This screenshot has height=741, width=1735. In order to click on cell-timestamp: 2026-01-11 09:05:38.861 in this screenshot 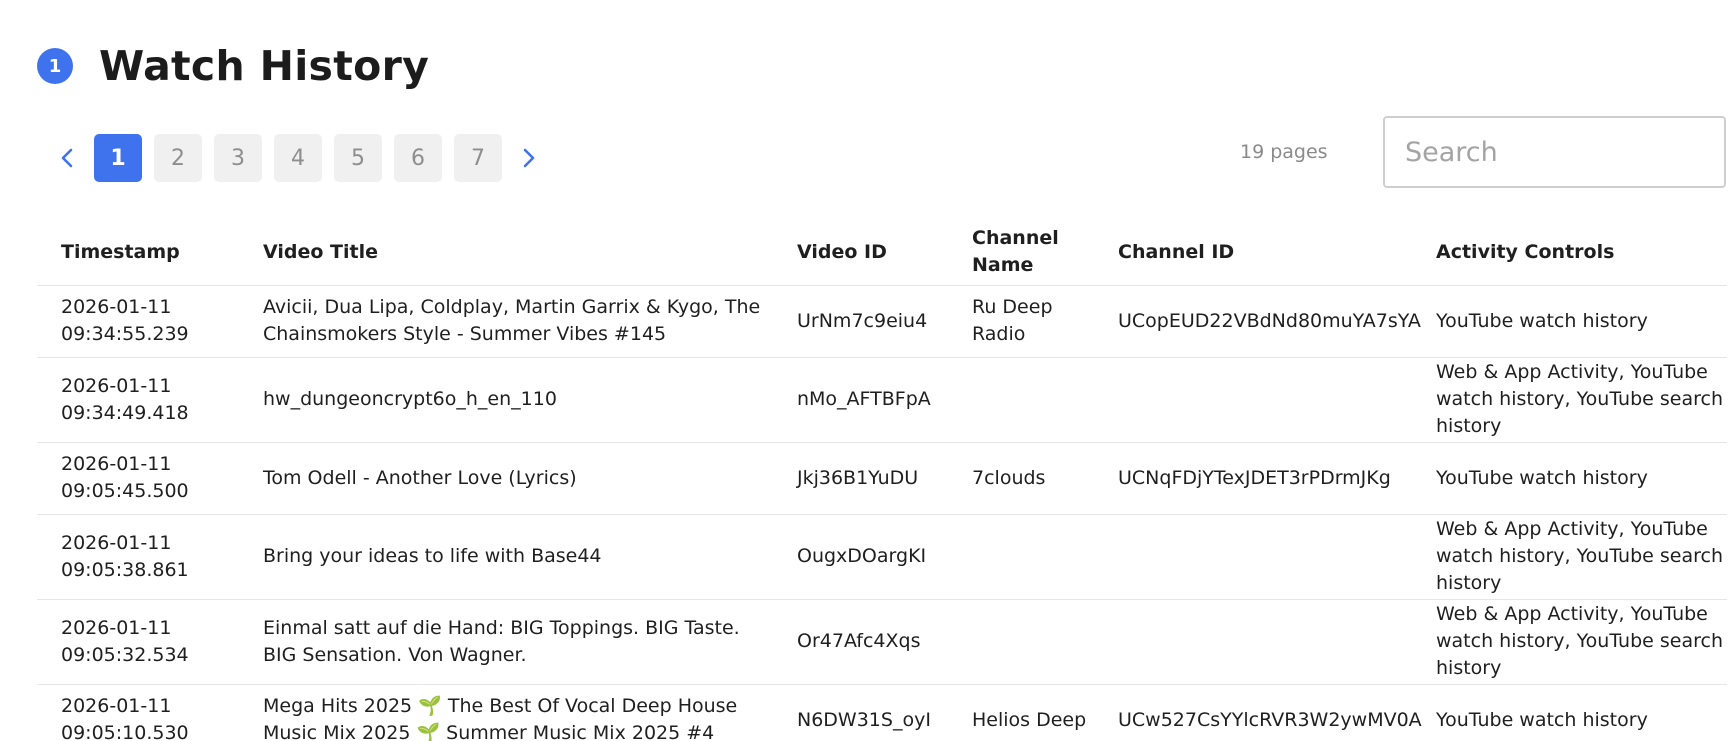, I will do `click(138, 557)`.